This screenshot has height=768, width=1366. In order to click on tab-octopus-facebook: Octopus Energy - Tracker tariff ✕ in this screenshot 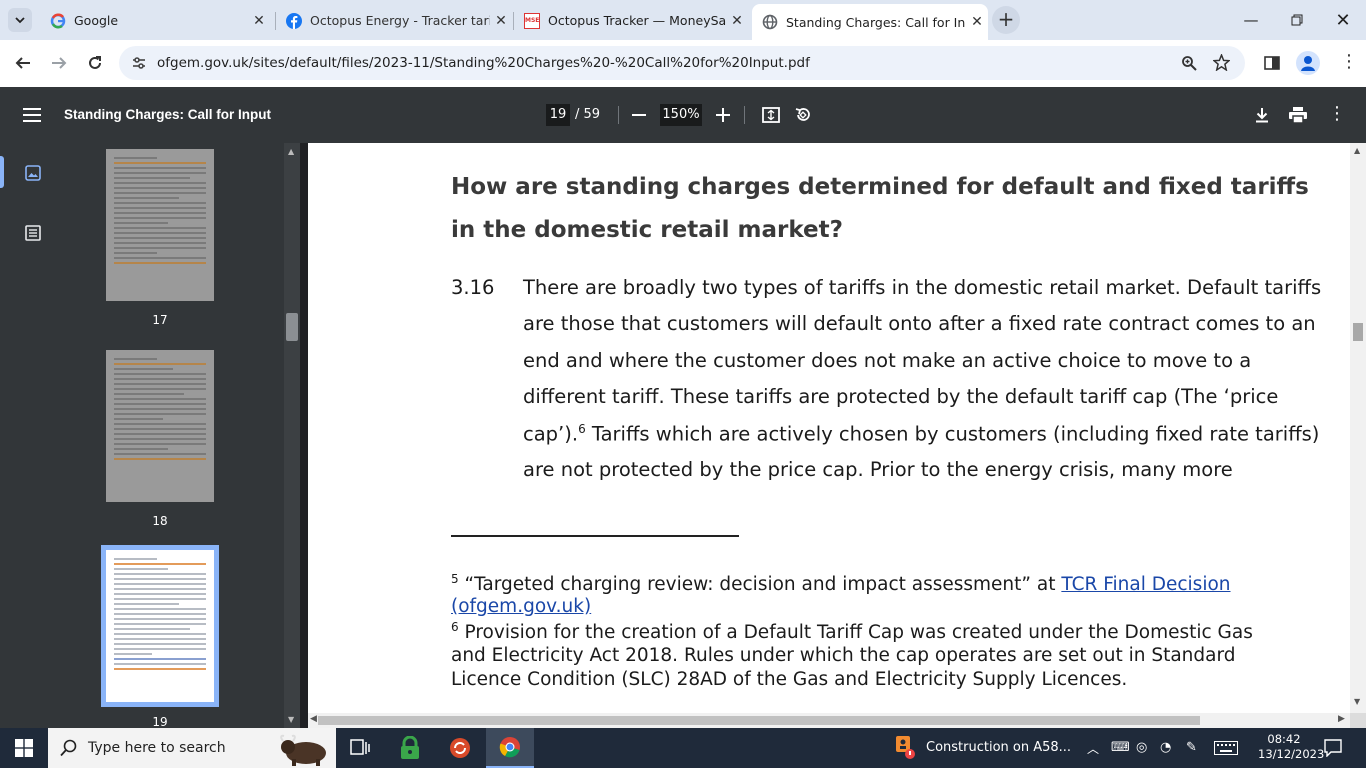, I will do `click(394, 20)`.